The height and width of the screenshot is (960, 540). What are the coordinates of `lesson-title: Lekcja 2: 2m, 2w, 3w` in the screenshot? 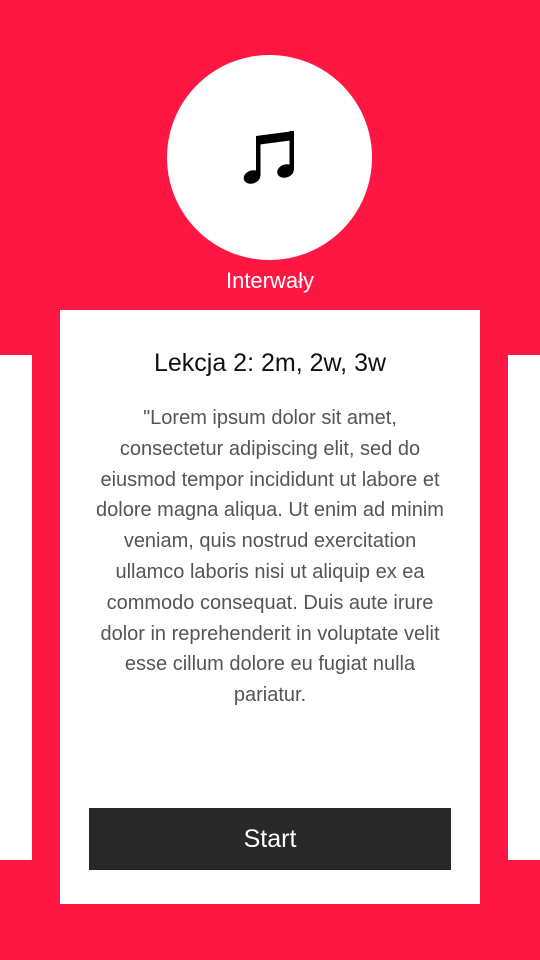 It's located at (270, 363).